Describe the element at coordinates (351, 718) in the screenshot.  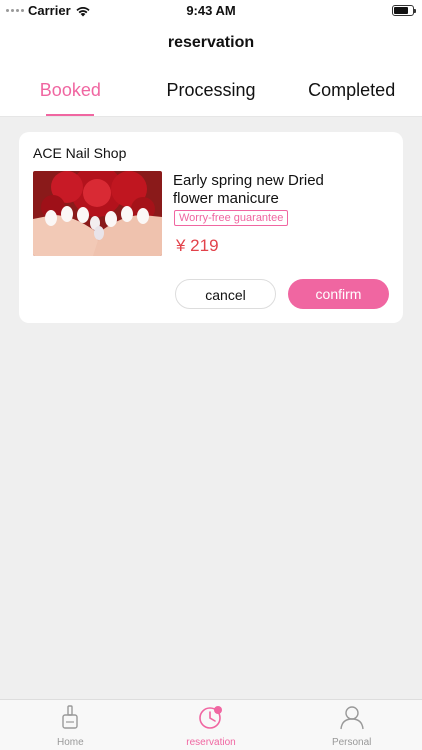
I see `person-icon` at that location.